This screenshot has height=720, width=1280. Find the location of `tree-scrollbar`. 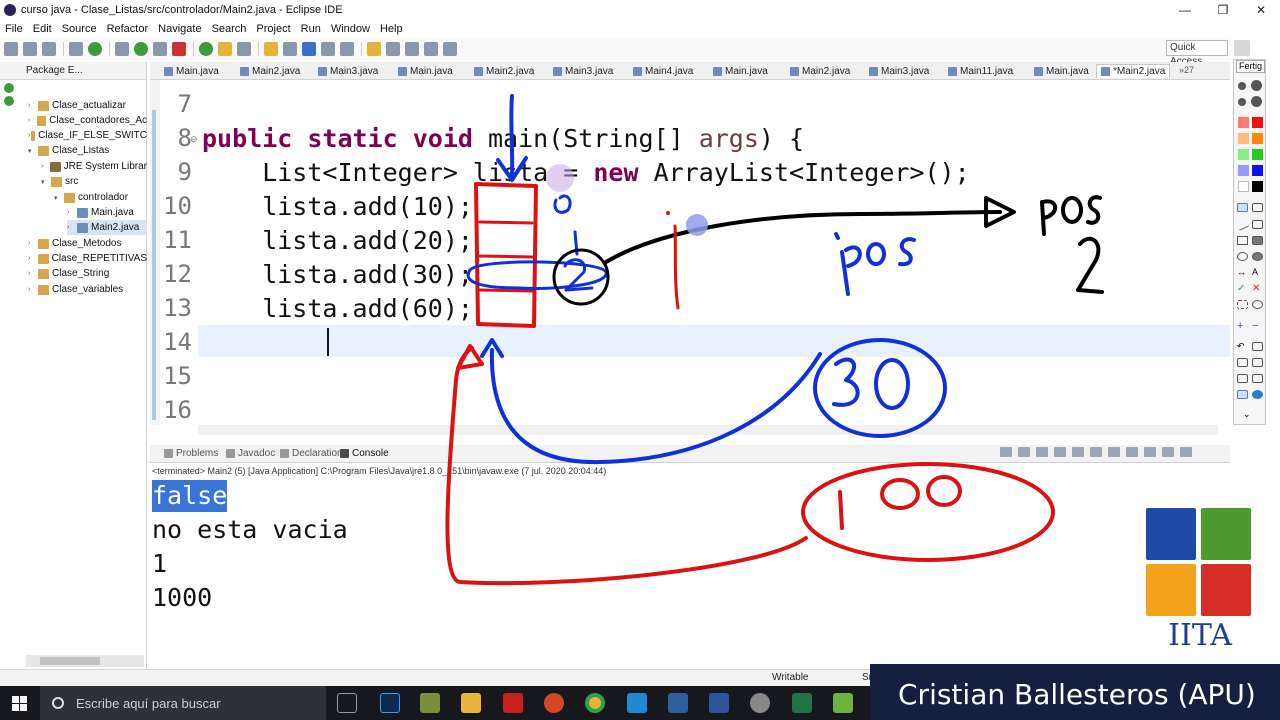

tree-scrollbar is located at coordinates (85, 661).